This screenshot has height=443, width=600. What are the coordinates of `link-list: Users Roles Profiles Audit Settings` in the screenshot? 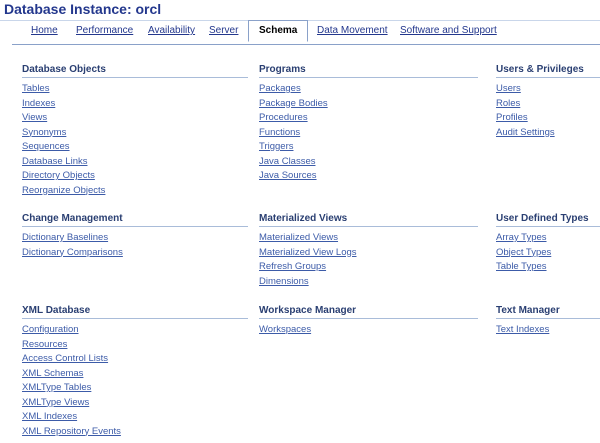 It's located at (548, 111).